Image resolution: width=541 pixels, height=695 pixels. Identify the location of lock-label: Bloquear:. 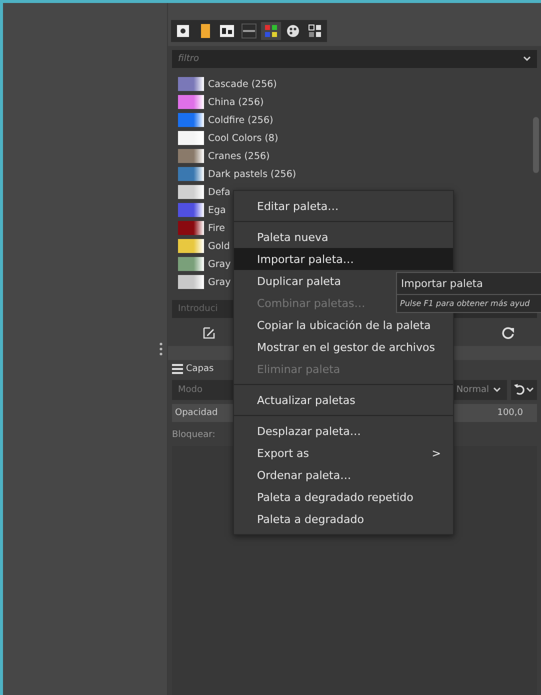
(193, 435).